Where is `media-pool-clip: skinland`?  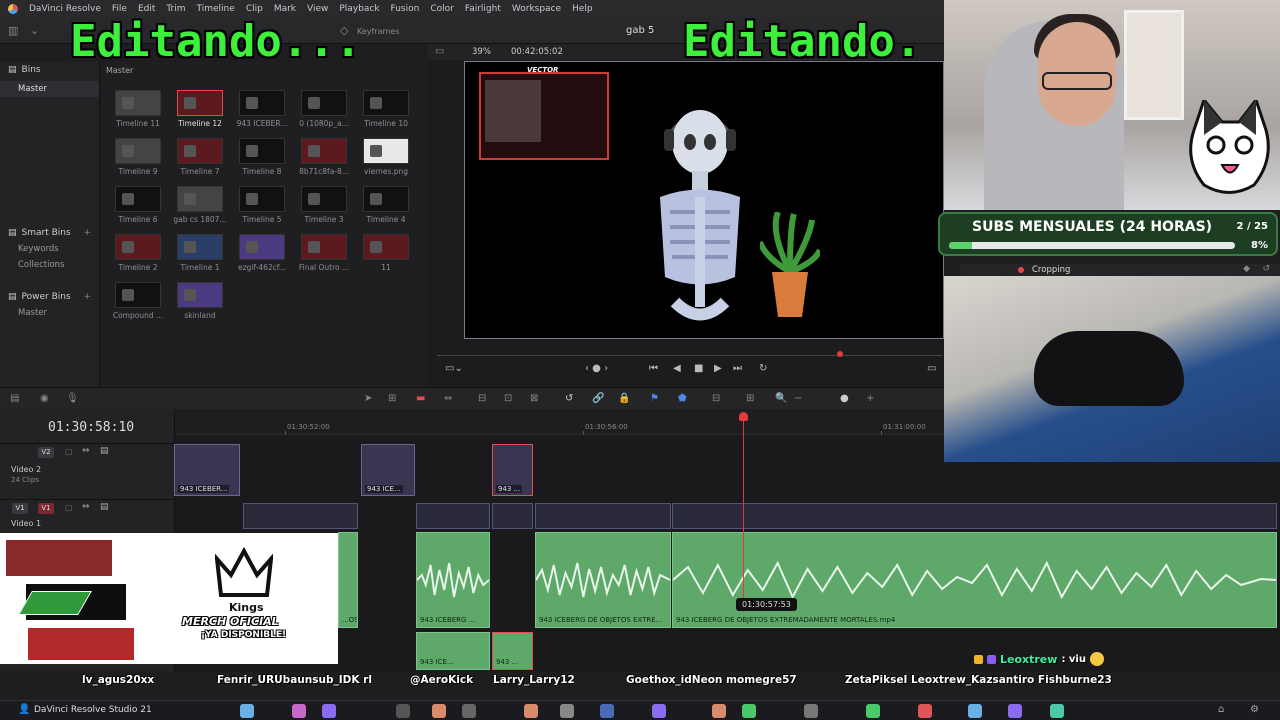 media-pool-clip: skinland is located at coordinates (200, 301).